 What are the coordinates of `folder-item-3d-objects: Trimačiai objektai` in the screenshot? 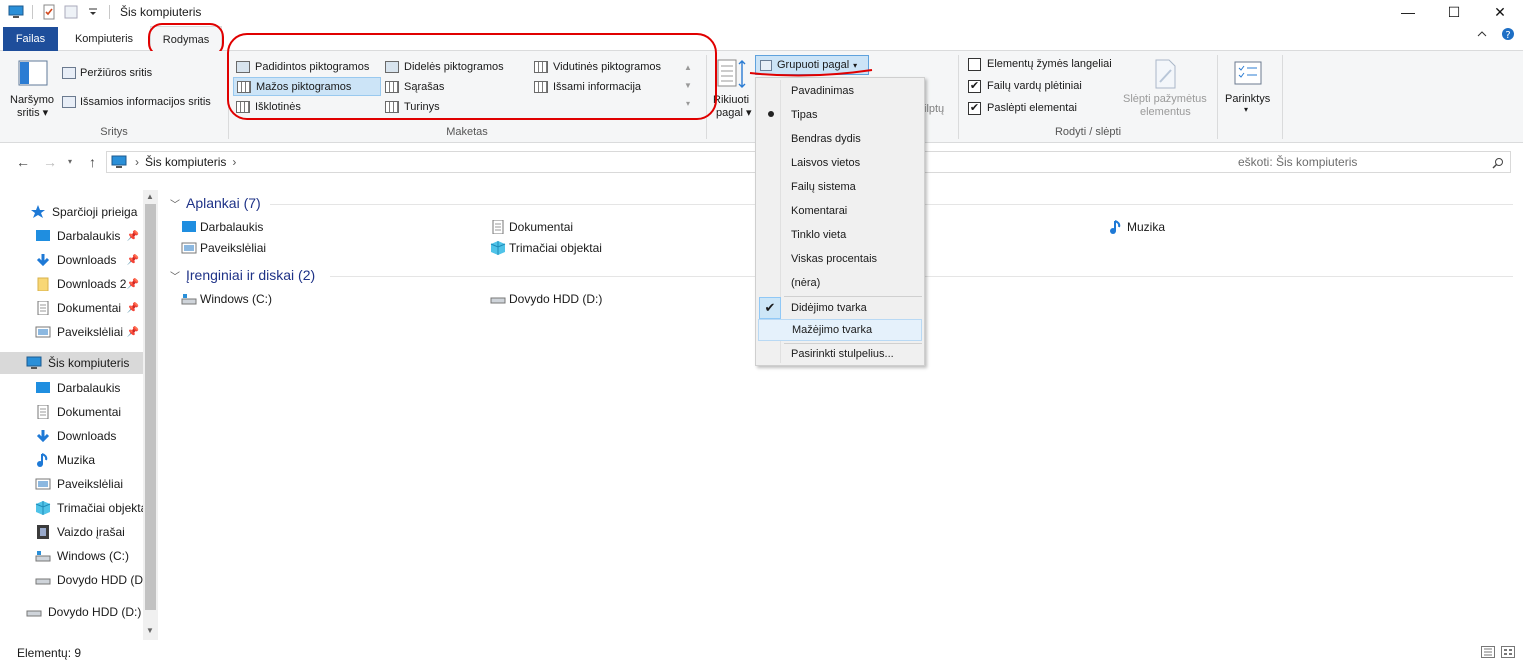 It's located at (546, 248).